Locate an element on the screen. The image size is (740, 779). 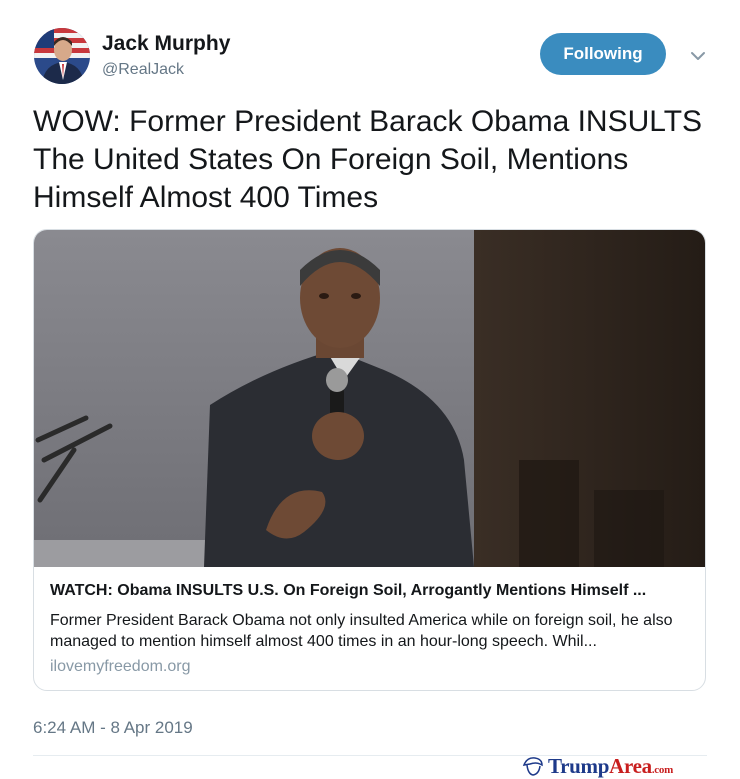
watermark-brand-accent: Area is located at coordinates (630, 765).